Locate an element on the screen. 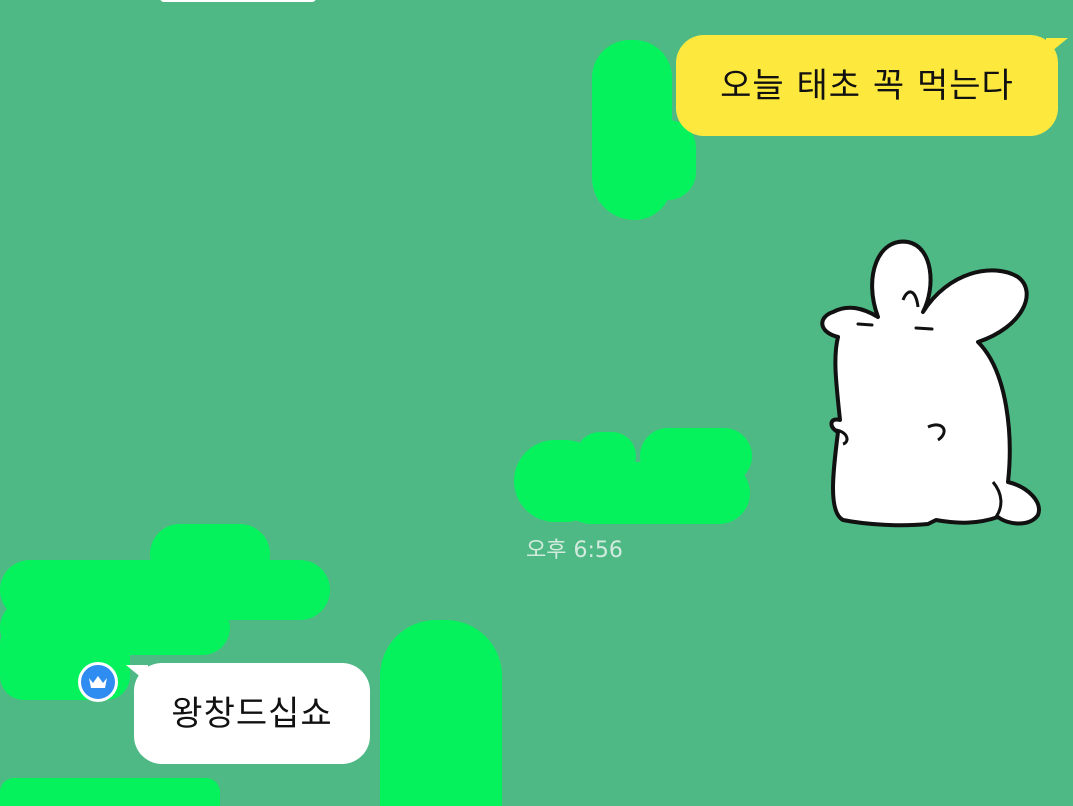 This screenshot has width=1073, height=806. outgoing-message-text: 오늘 태초 꼭 먹는다 is located at coordinates (867, 85).